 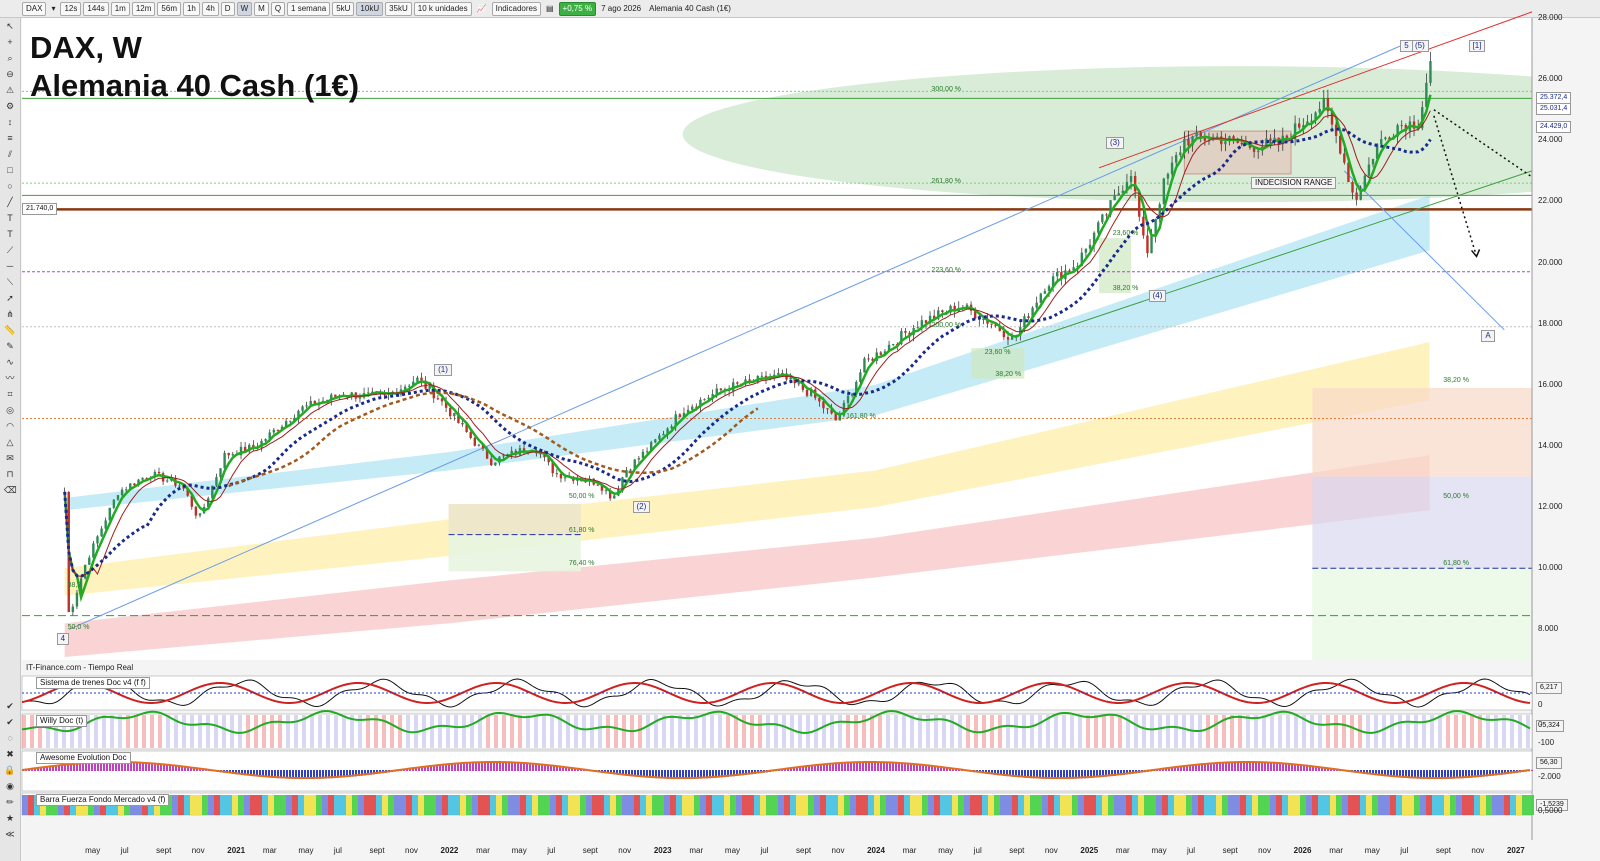 What do you see at coordinates (1406, 45) in the screenshot?
I see `wave-annotation: 5` at bounding box center [1406, 45].